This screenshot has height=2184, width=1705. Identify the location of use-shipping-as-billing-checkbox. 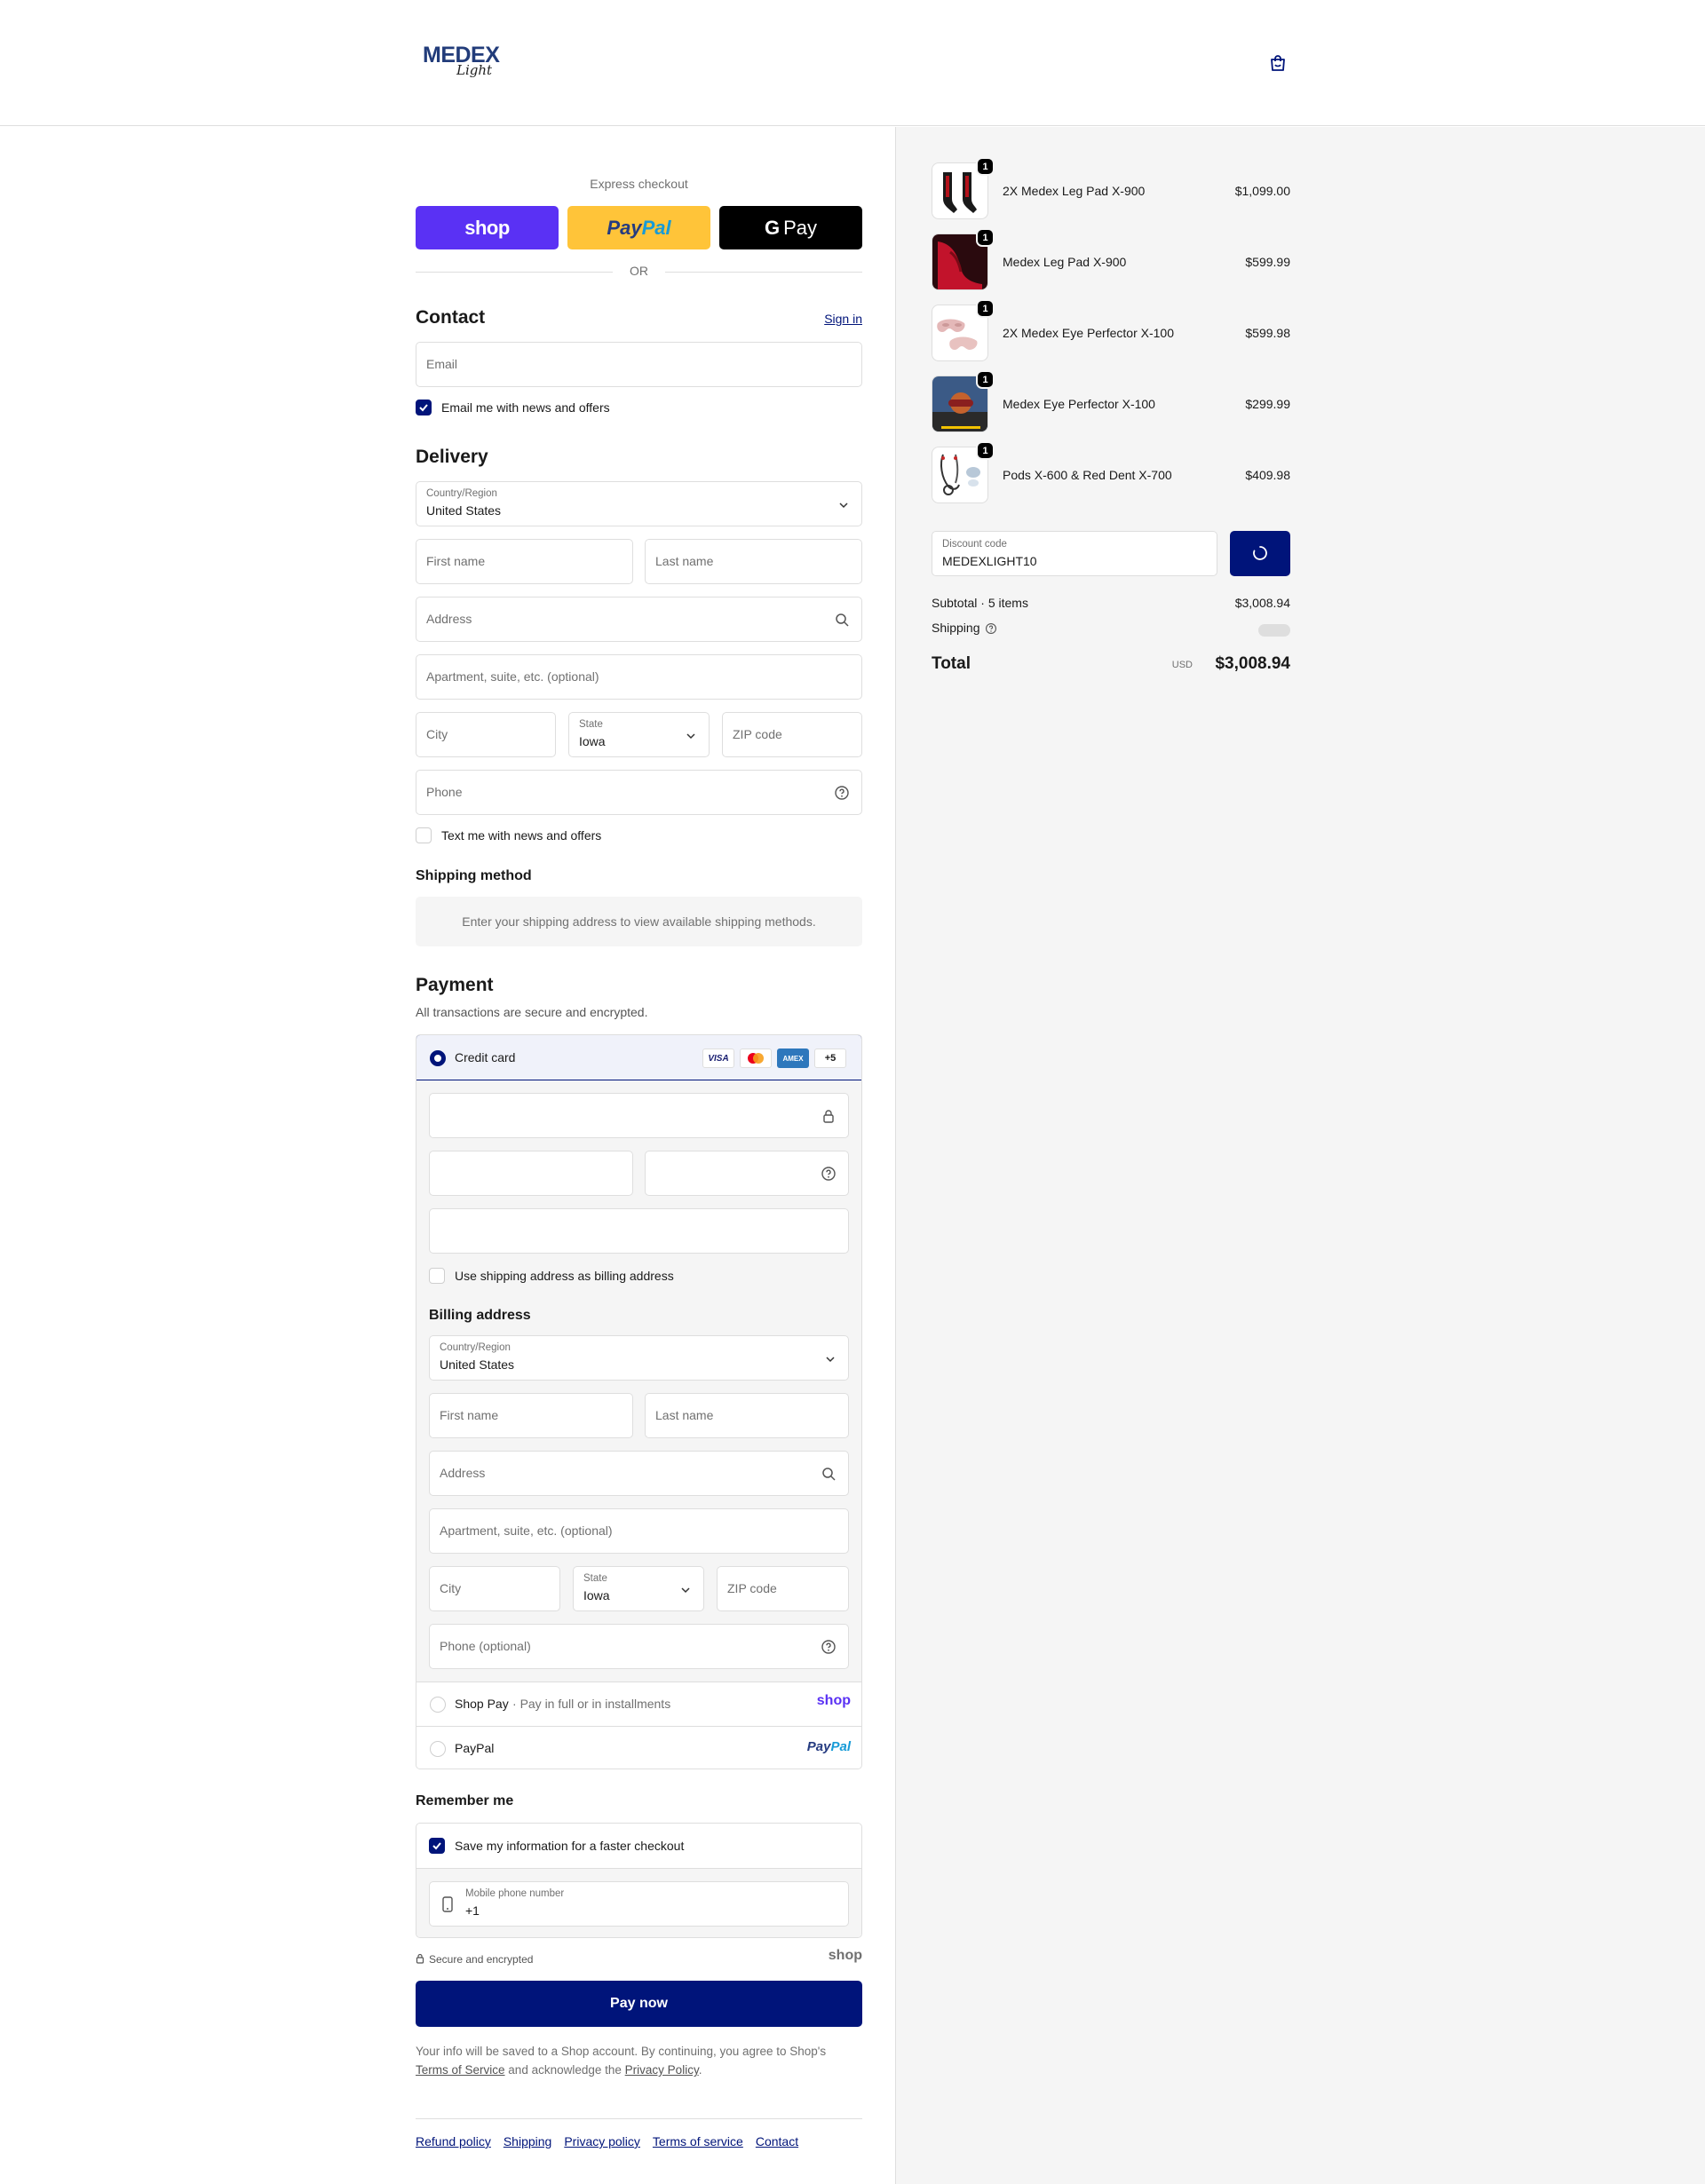
(437, 1276).